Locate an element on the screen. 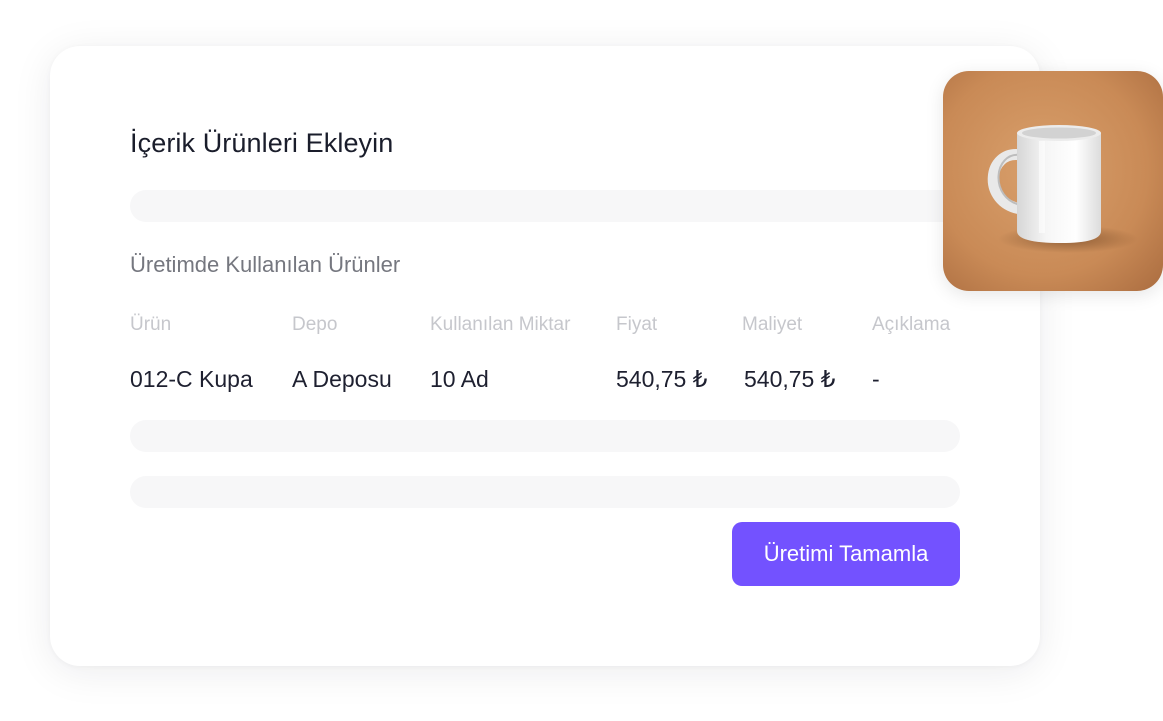 The height and width of the screenshot is (721, 1163). cell-warehouse: A Deposu is located at coordinates (342, 379).